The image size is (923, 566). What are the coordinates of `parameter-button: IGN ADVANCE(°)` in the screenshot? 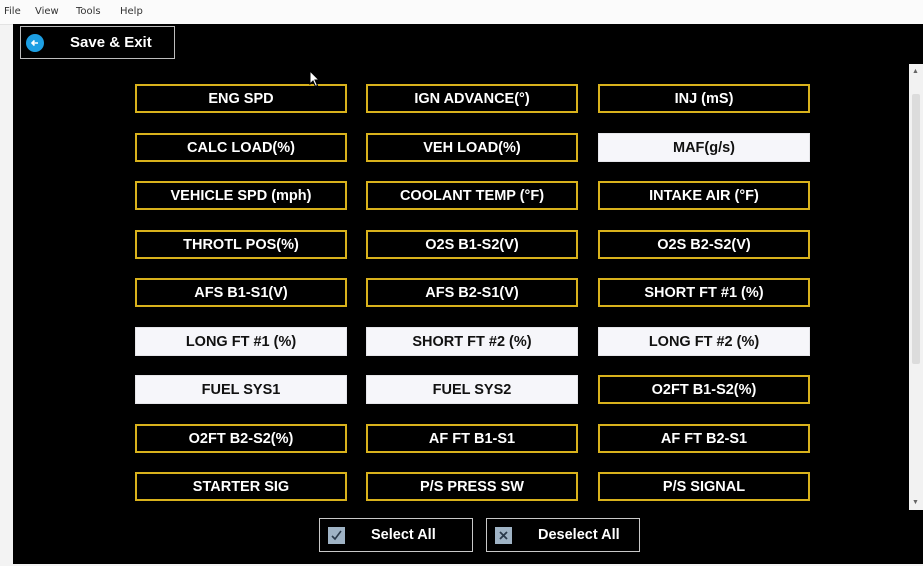 It's located at (472, 98).